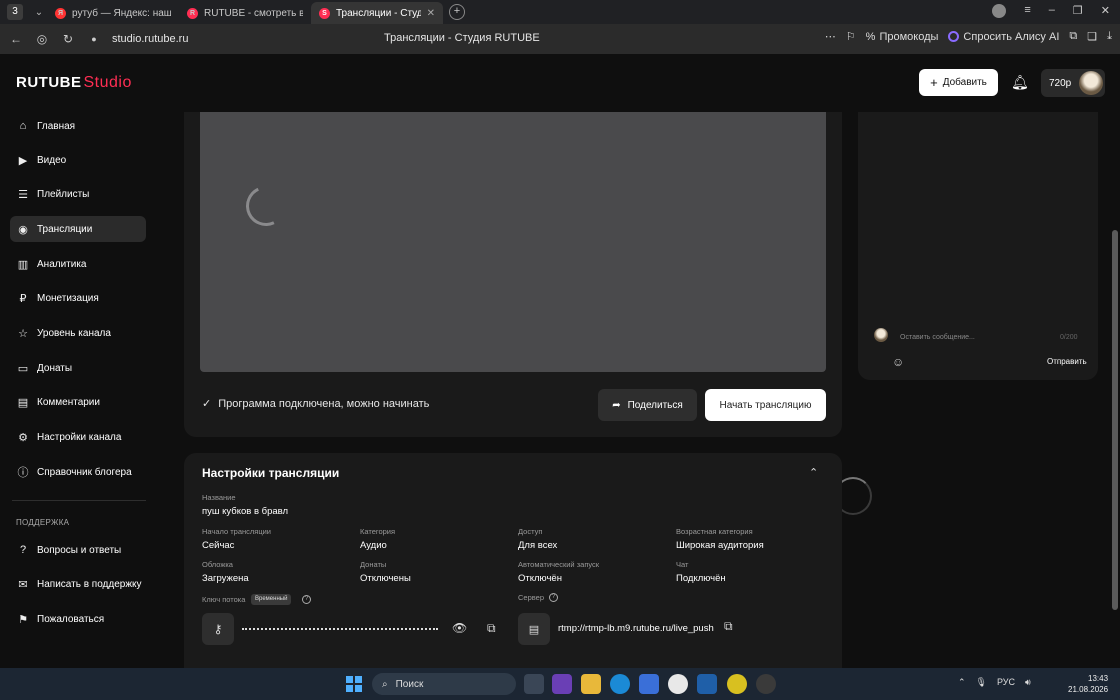  Describe the element at coordinates (1052, 11) in the screenshot. I see `minimize-icon: –` at that location.